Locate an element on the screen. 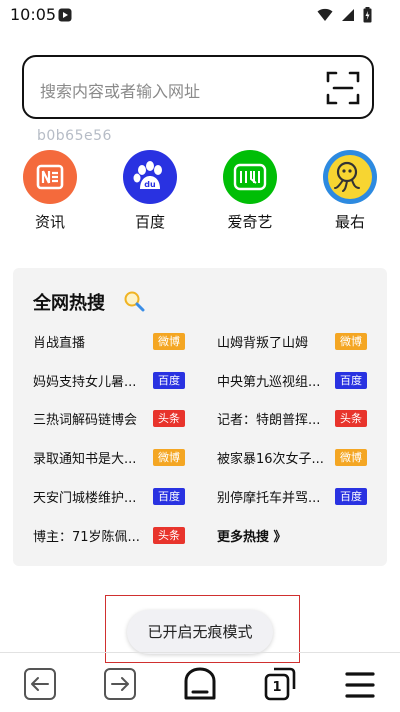  quick-links: 资讯 du 百度 爱奇艺 最右 is located at coordinates (200, 191).